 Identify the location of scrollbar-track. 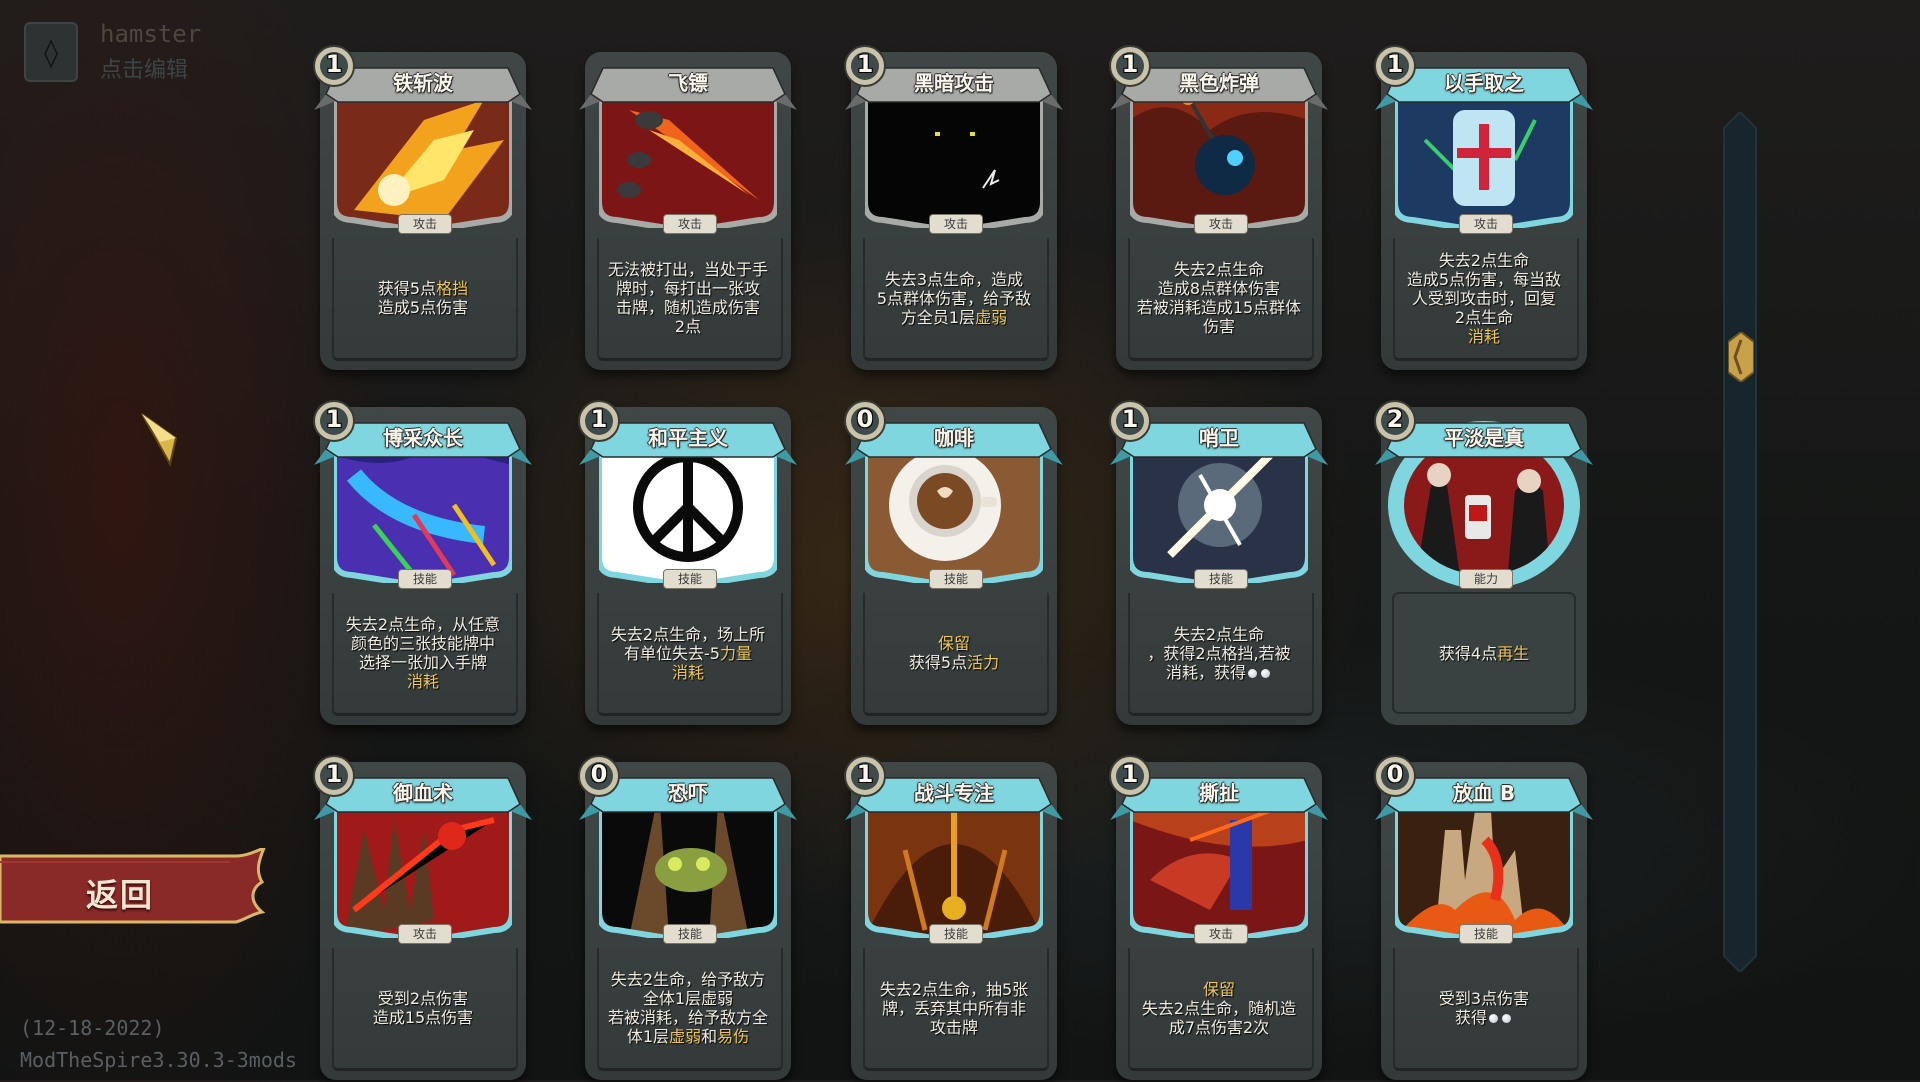
(1740, 542).